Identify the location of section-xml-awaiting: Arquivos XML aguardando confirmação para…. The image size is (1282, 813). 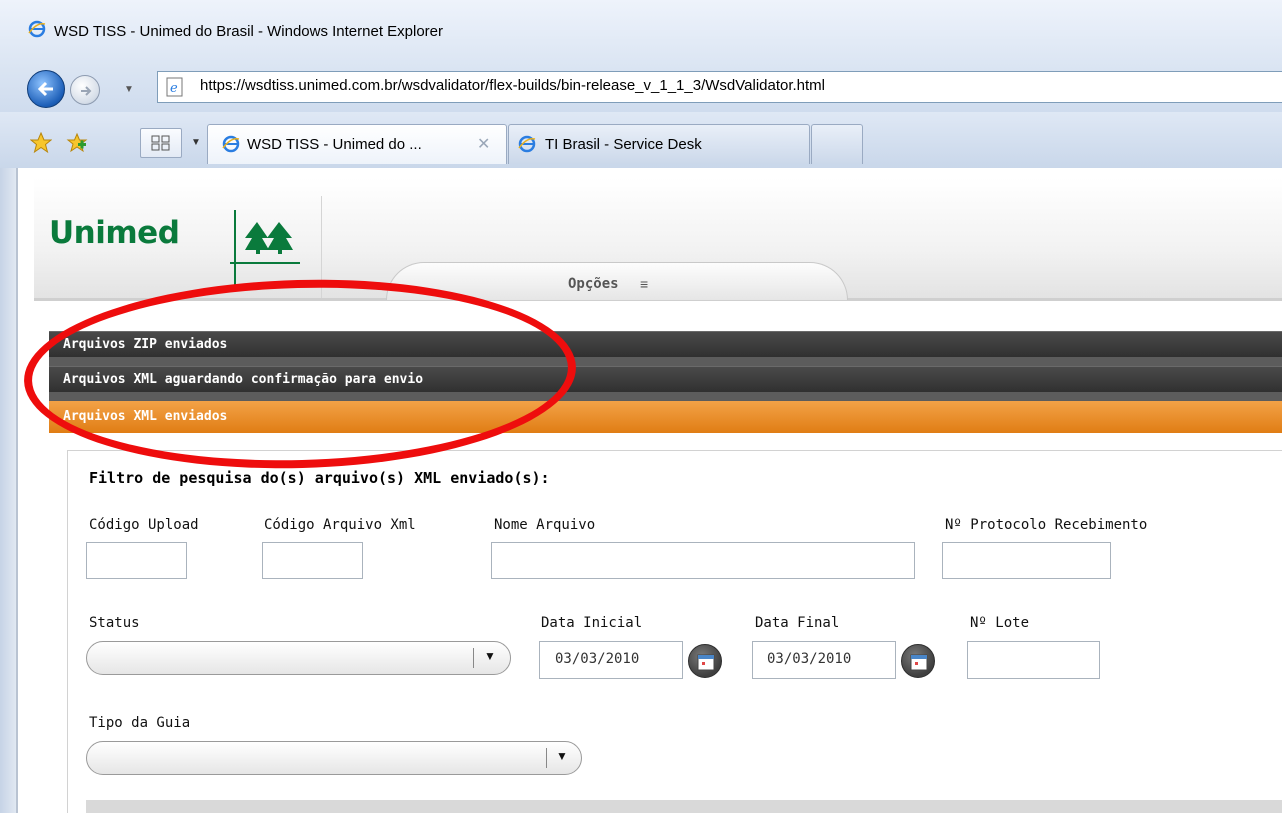
(665, 379).